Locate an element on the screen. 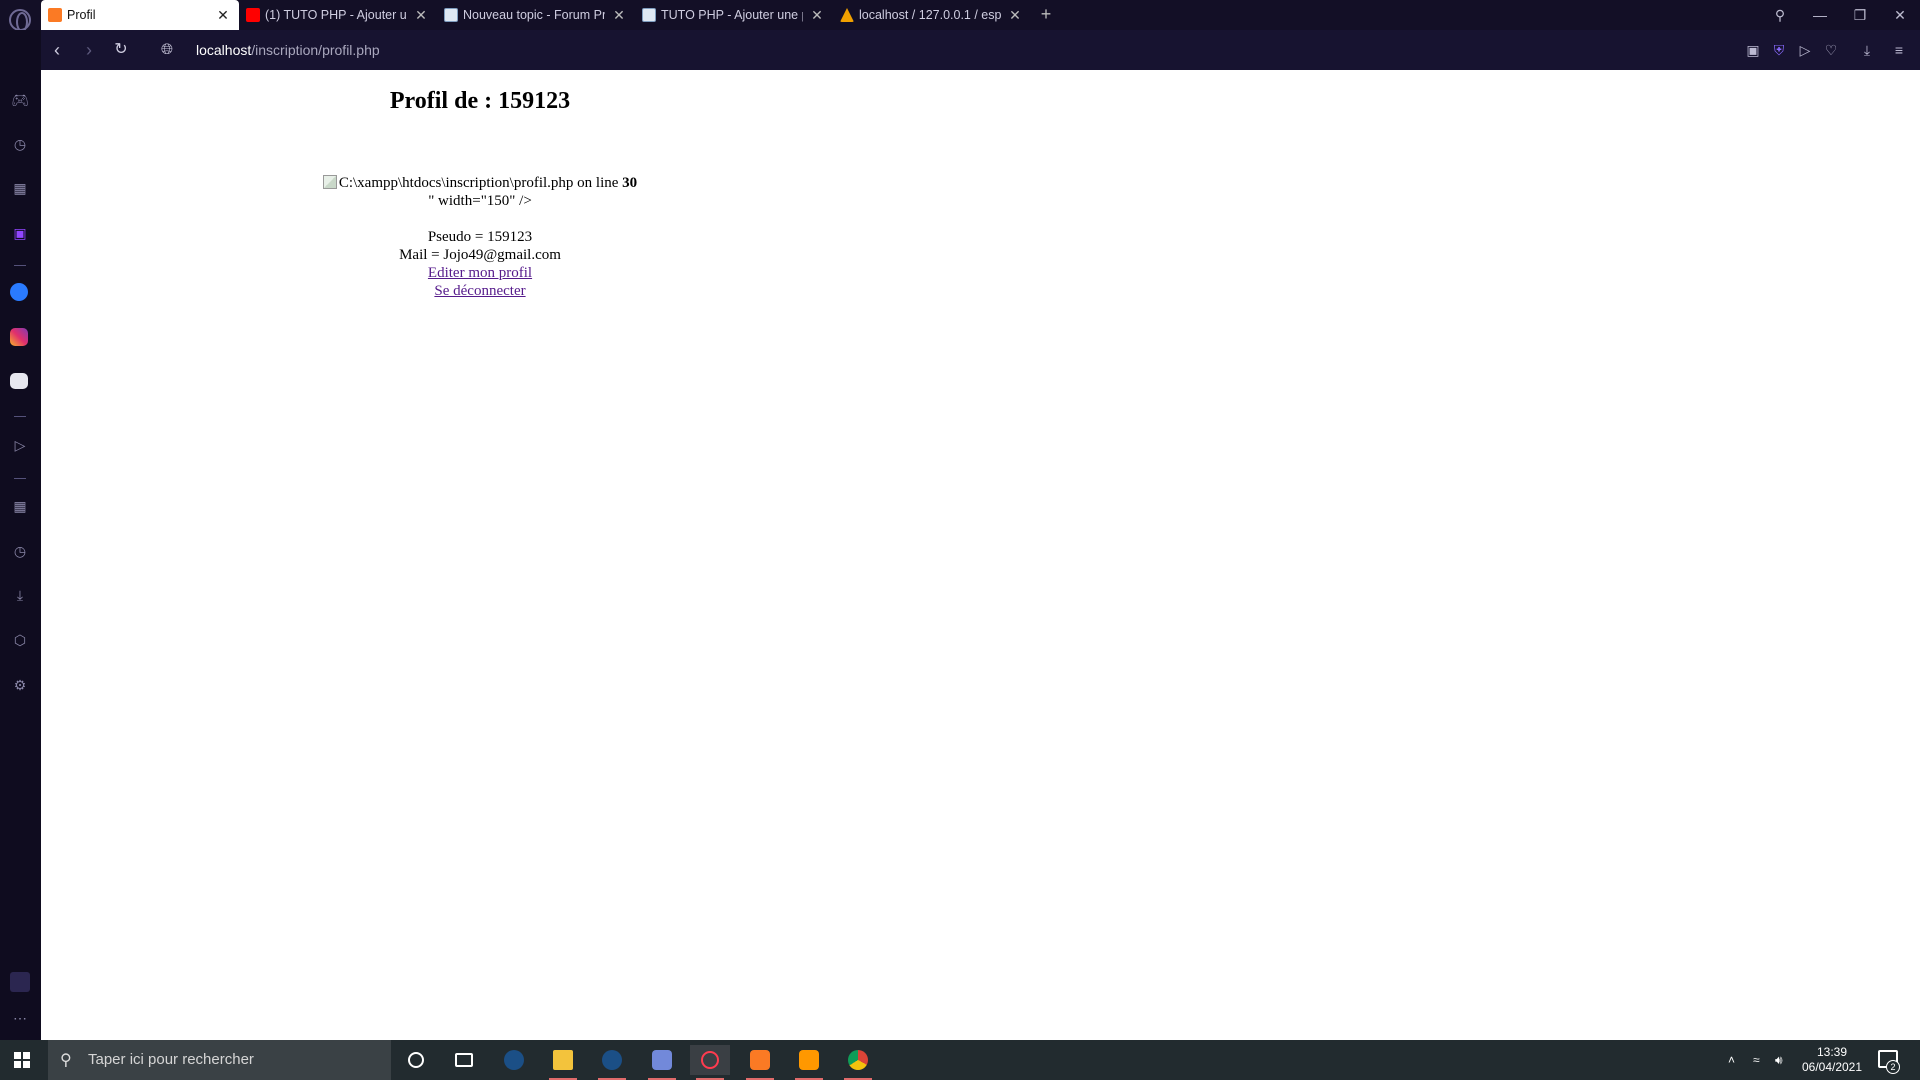 The image size is (1920, 1080). url-field: localhost/inscription/profil.php is located at coordinates (288, 50).